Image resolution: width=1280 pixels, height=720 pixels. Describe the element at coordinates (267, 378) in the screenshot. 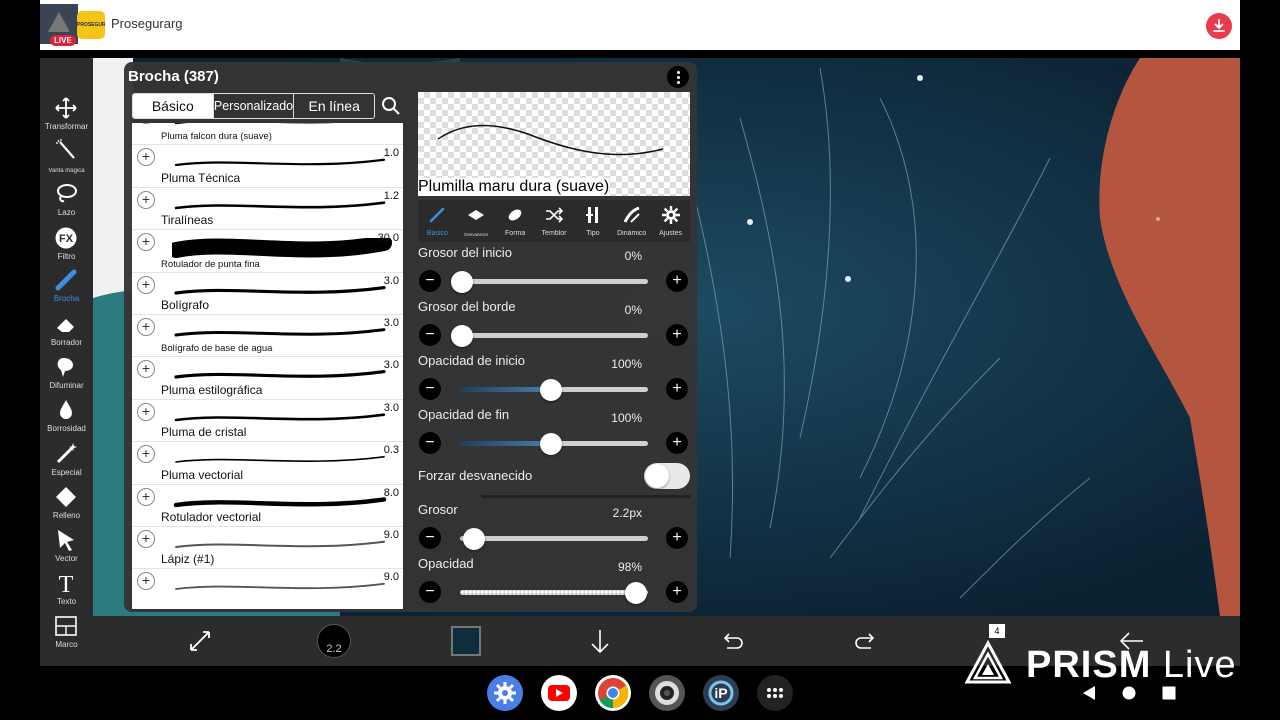

I see `brush-list-item: + Pluma estilográfica 3.0` at that location.